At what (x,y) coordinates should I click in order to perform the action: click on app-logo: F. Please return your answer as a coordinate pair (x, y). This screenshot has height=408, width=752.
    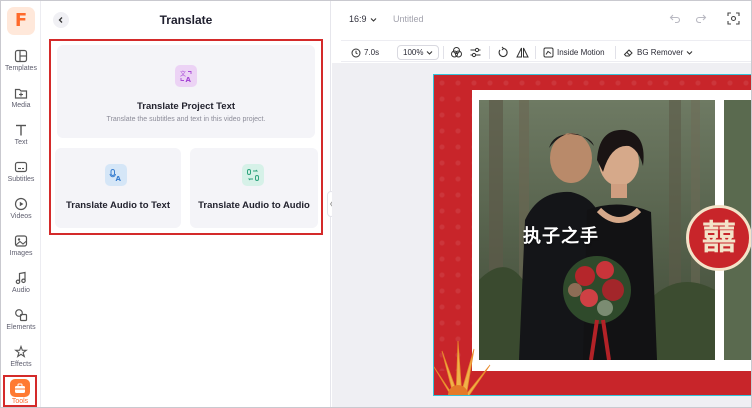
    Looking at the image, I should click on (21, 21).